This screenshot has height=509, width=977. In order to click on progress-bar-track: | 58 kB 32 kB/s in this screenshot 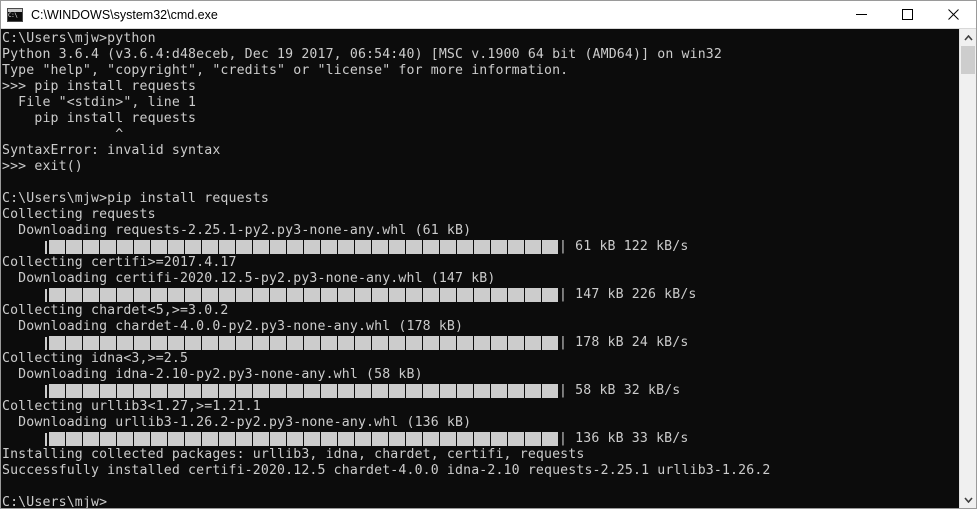, I will do `click(362, 391)`.